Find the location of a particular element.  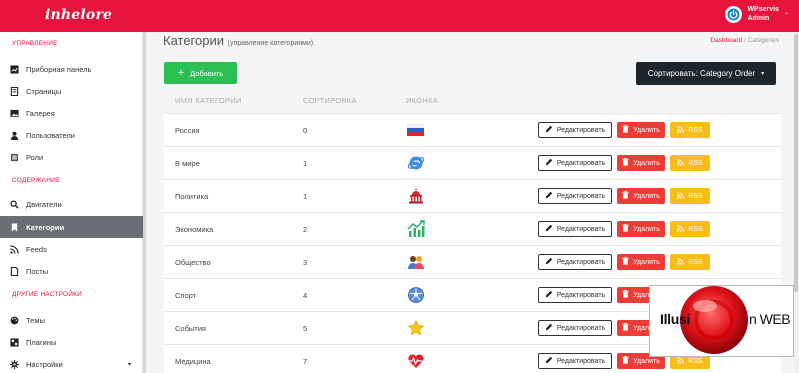

column-header-sort: СОРТИРОВКА is located at coordinates (330, 100).